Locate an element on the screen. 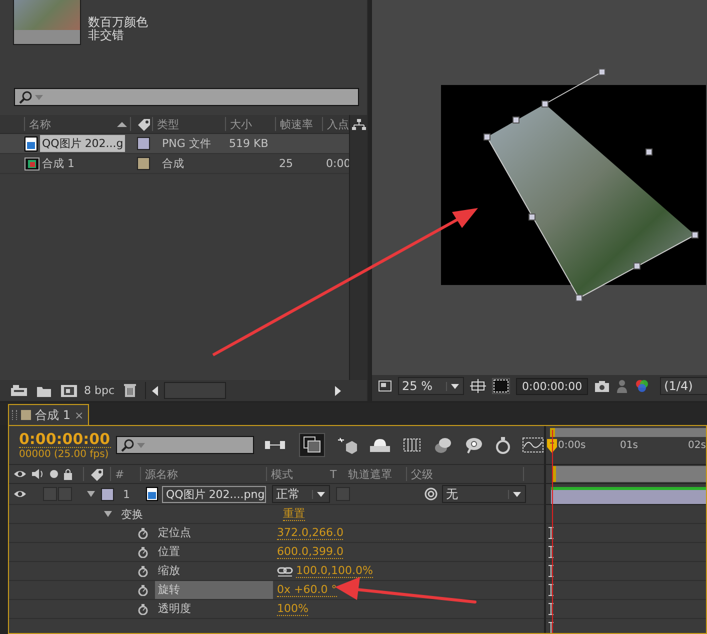 The width and height of the screenshot is (707, 634). layer-name: QQ图片 202....png is located at coordinates (214, 494).